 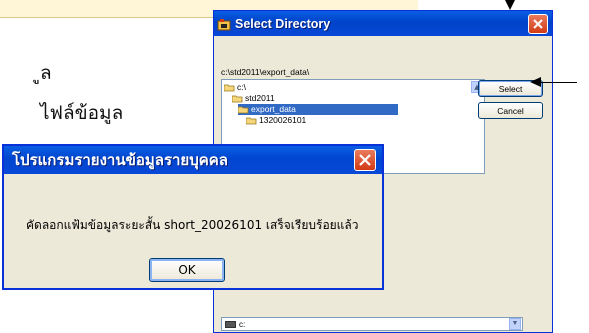 I want to click on drive-icon, so click(x=230, y=324).